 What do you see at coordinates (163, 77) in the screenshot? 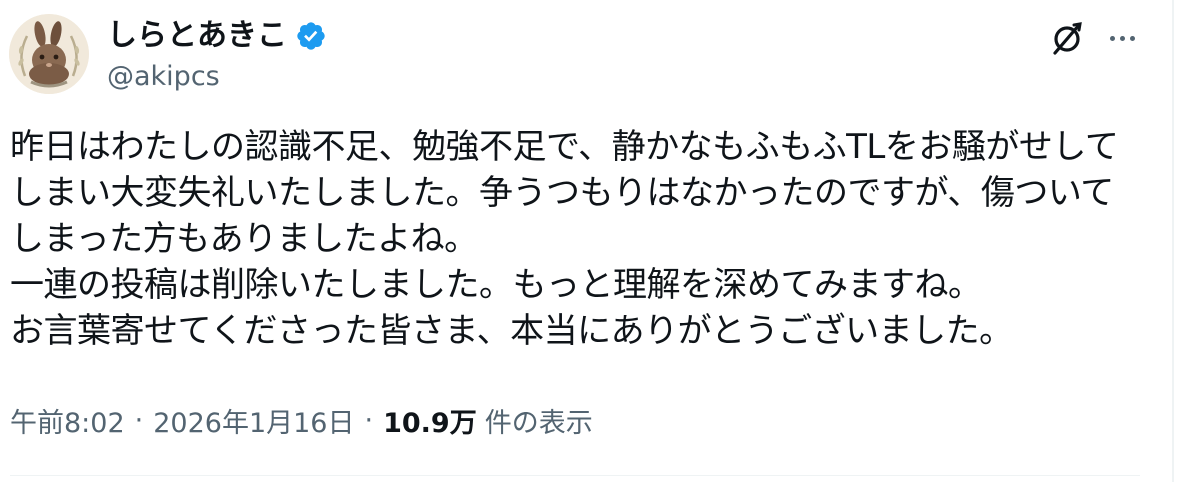
I see `author-handle: @akipcs` at bounding box center [163, 77].